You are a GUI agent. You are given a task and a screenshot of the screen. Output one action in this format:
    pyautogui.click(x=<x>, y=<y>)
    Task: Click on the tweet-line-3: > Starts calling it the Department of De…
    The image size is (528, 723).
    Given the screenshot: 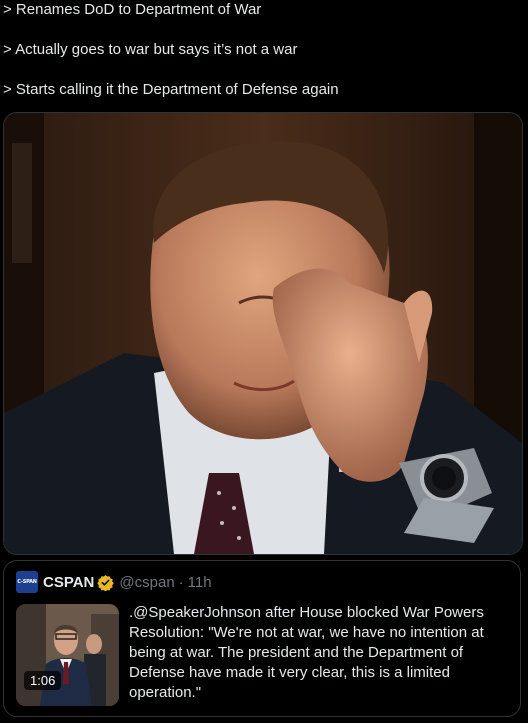 What is the action you would take?
    pyautogui.click(x=171, y=89)
    